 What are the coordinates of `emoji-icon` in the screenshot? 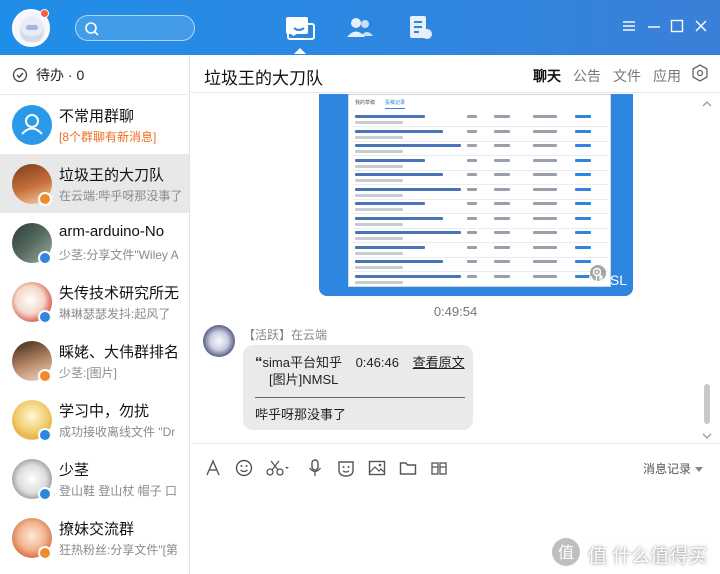 It's located at (244, 468).